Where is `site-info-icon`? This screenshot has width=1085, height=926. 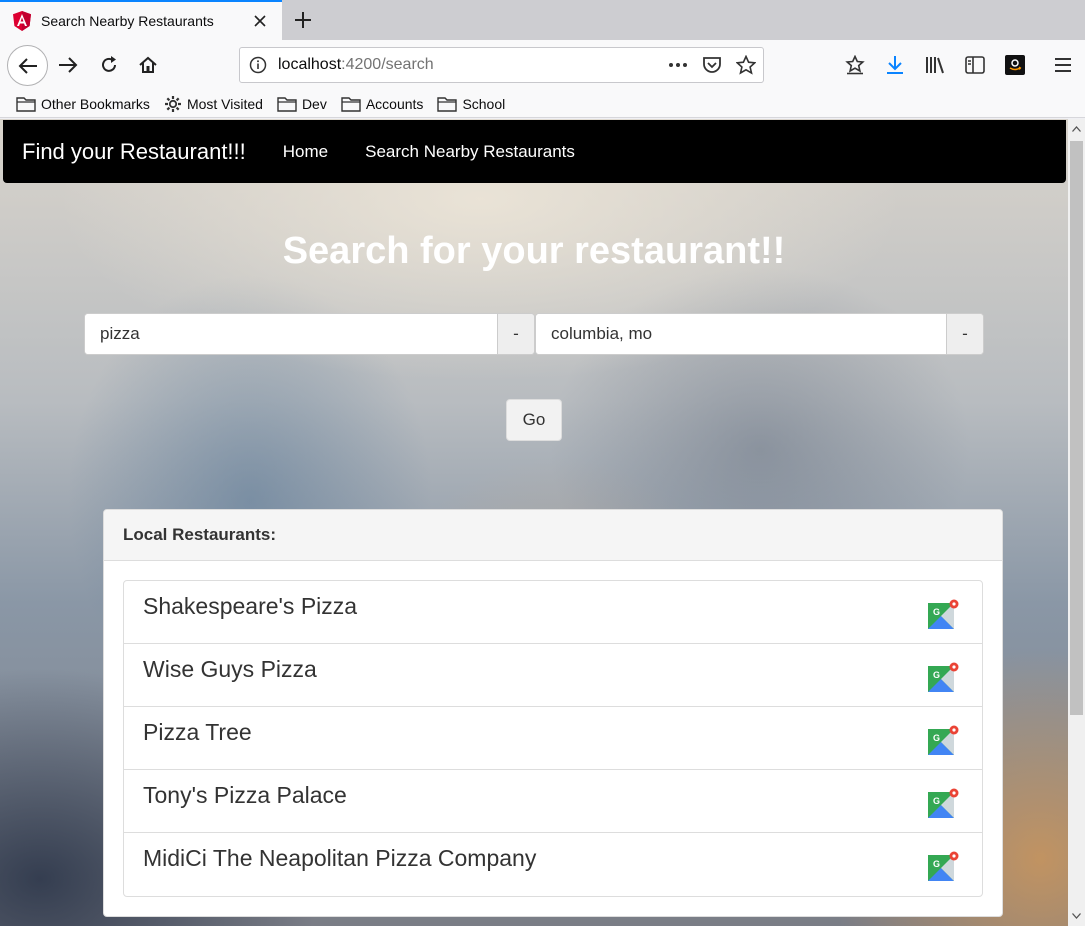
site-info-icon is located at coordinates (258, 65).